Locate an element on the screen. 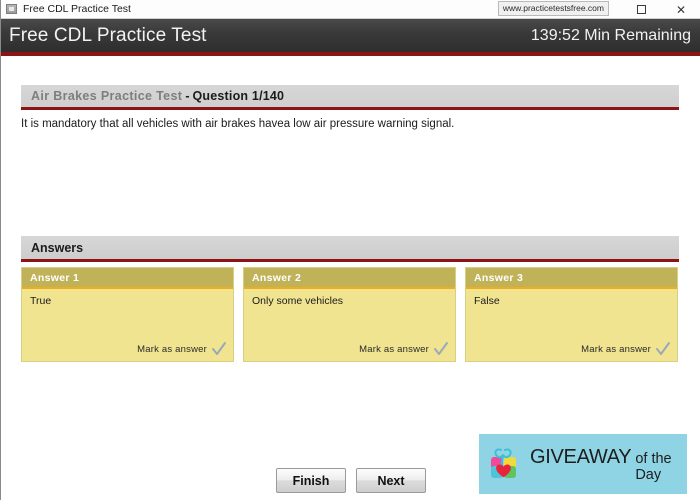  window-title: Free CDL Practice Test is located at coordinates (77, 9).